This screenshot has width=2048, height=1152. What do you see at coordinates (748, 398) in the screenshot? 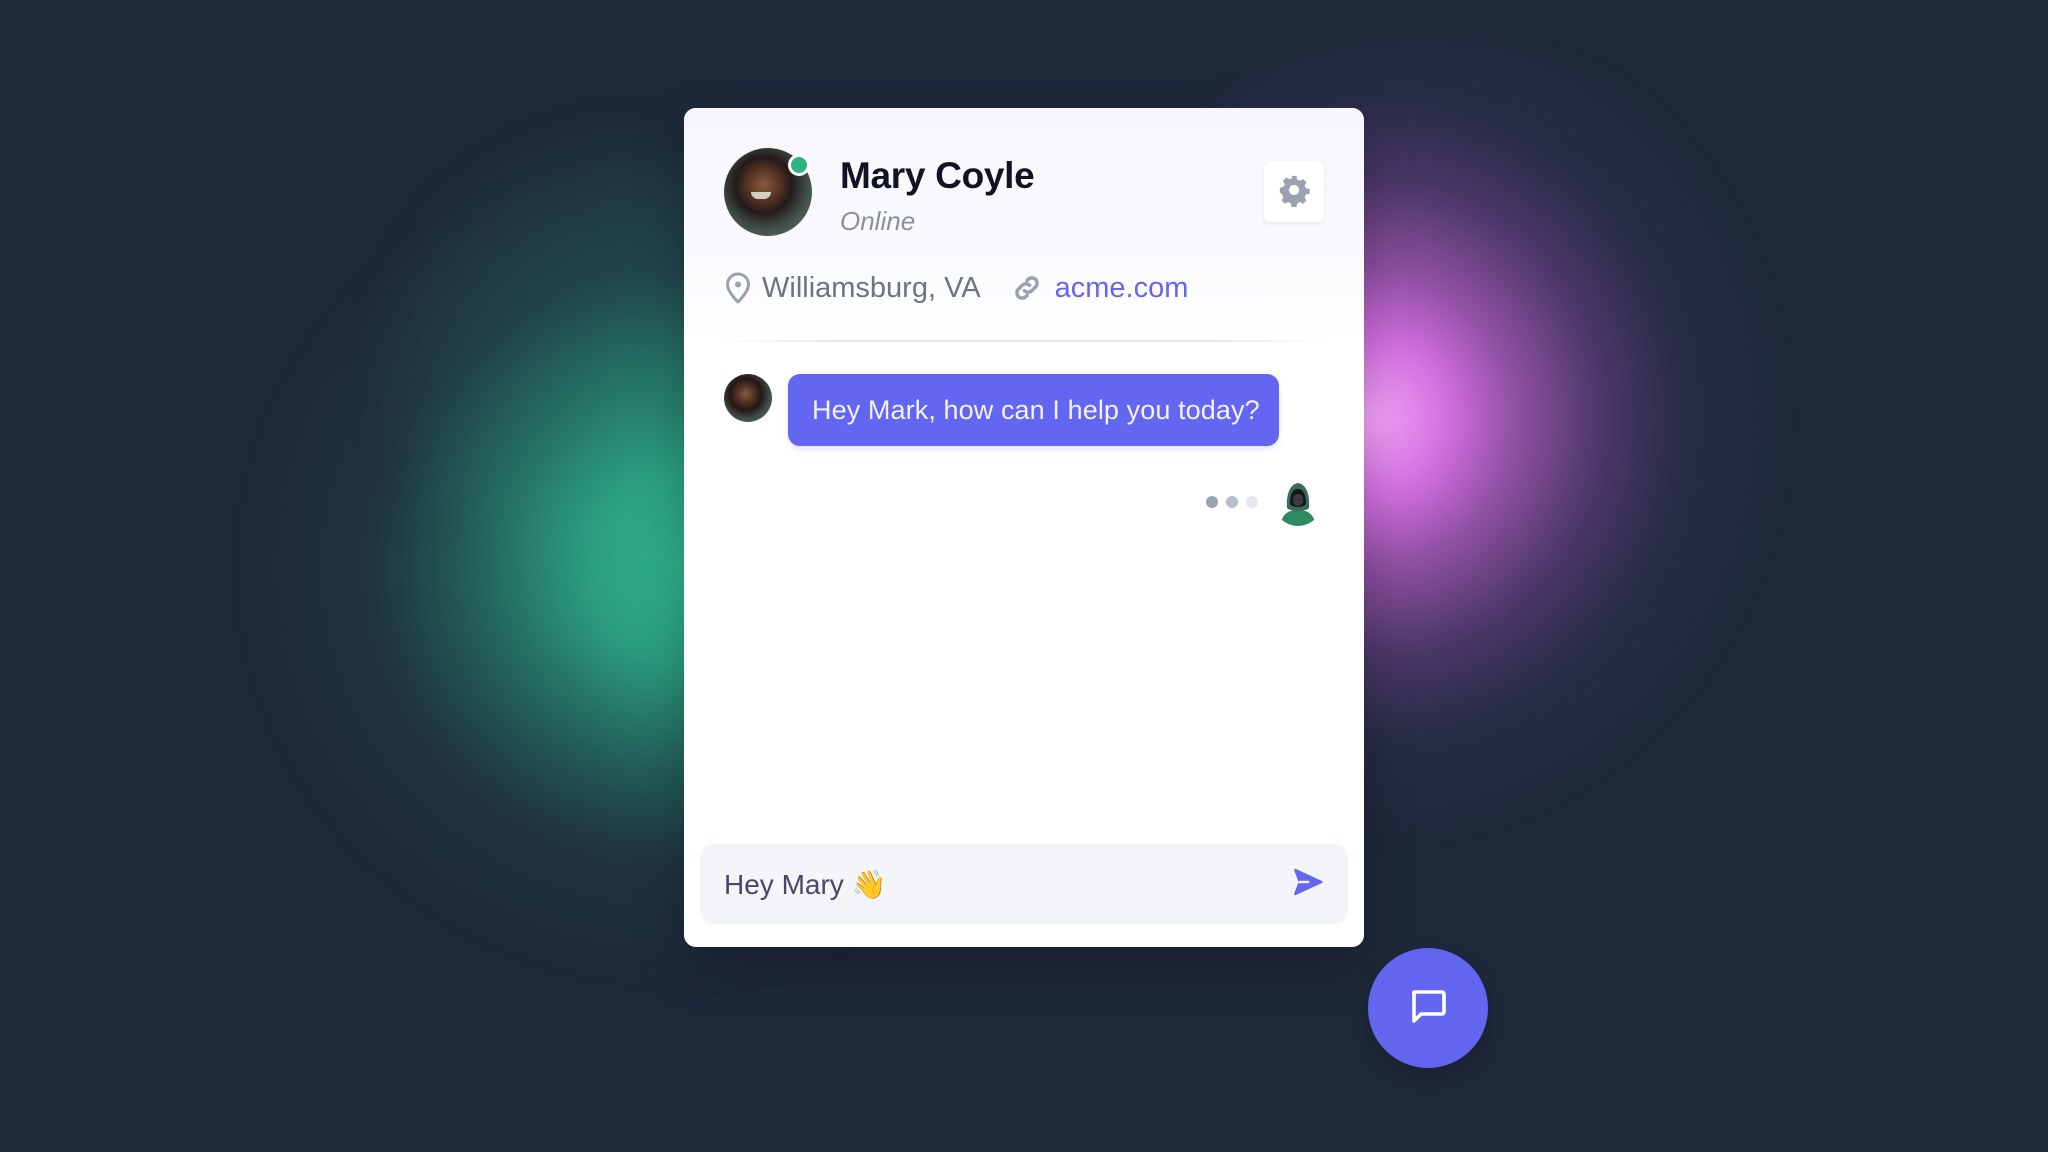
I see `message-sender-avatar` at bounding box center [748, 398].